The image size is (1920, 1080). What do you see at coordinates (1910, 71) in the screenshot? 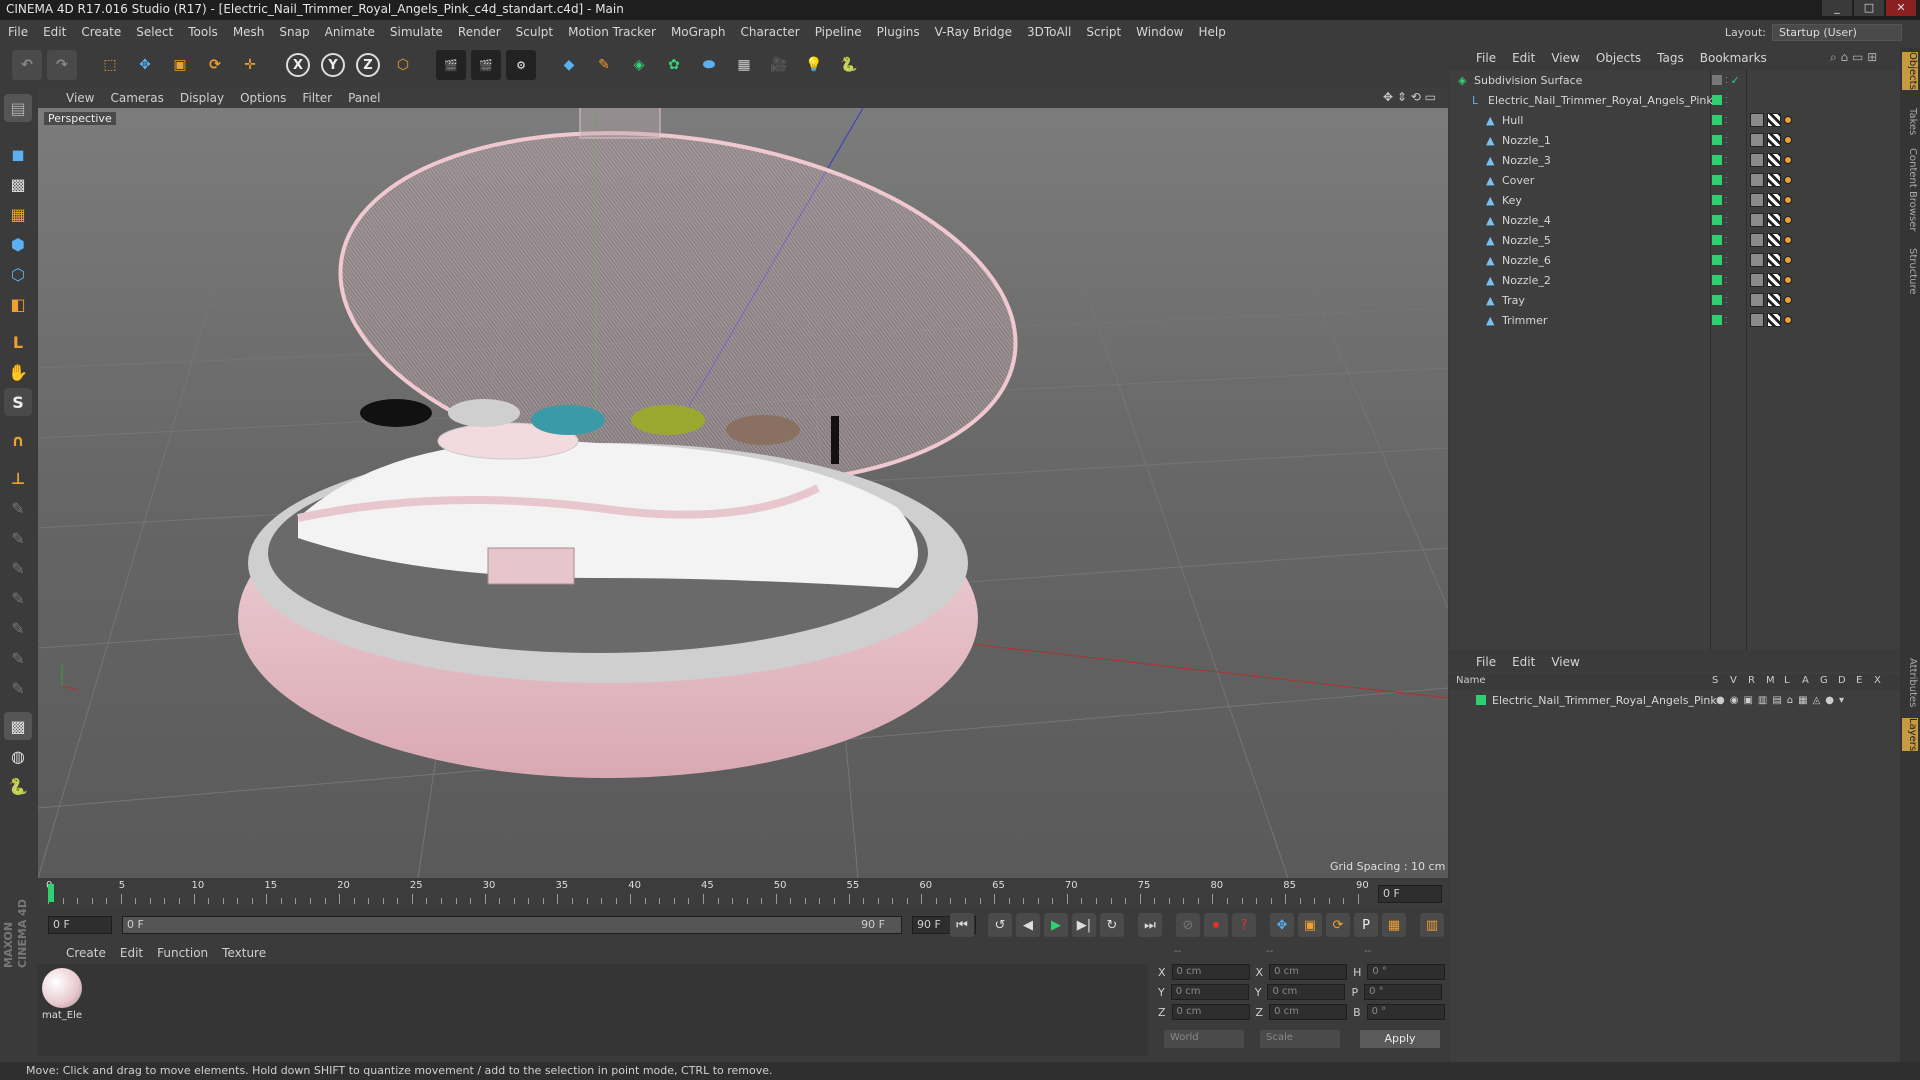
I see `tab-objects: Objects` at bounding box center [1910, 71].